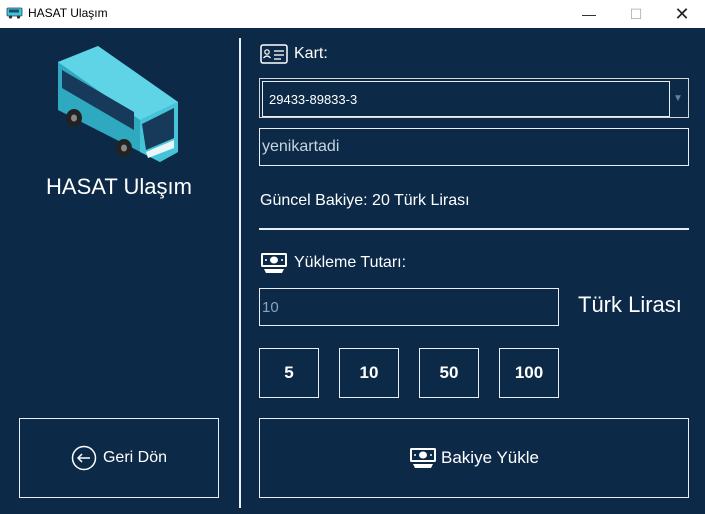 This screenshot has width=705, height=514. I want to click on quick-amount-10-button: 10, so click(369, 373).